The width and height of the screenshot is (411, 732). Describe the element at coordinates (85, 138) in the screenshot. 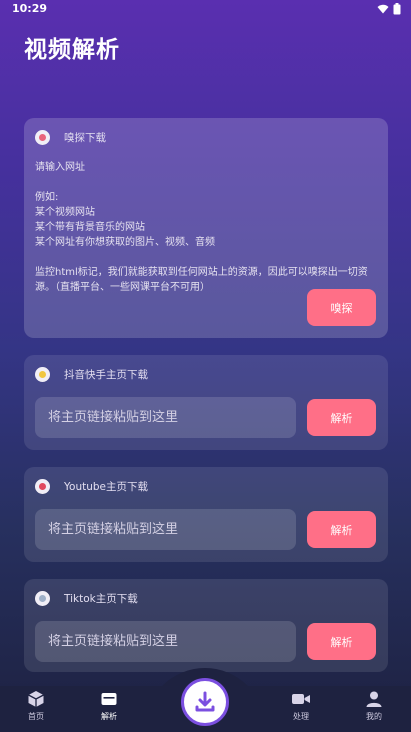

I see `card-title: 嗅探下载` at that location.